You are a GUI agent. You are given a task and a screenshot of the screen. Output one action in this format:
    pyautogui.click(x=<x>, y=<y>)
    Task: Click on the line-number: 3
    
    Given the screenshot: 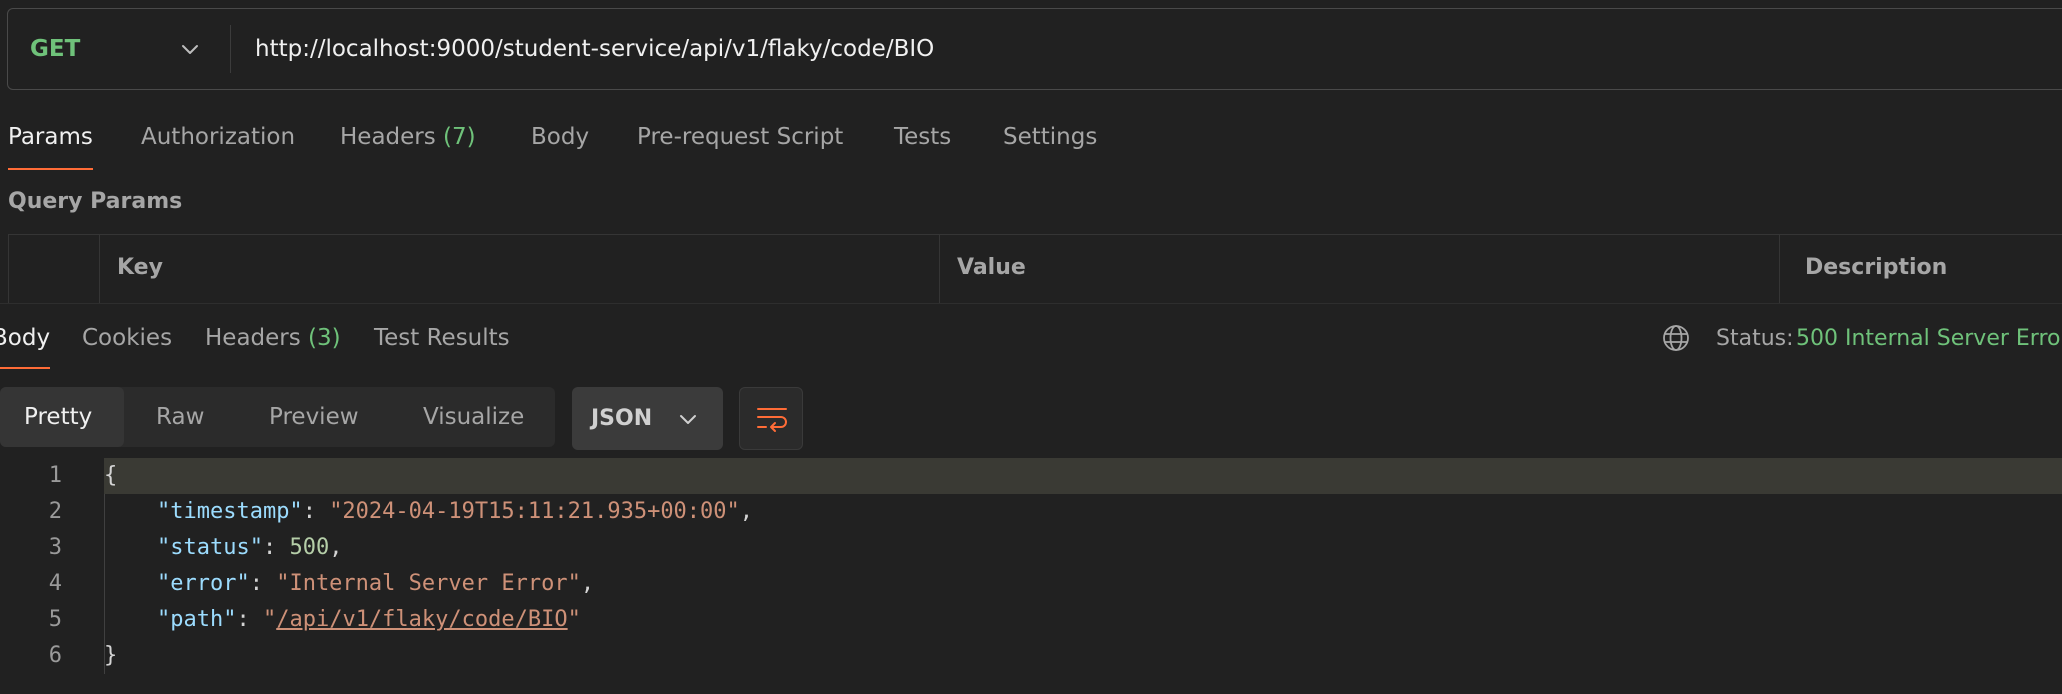 What is the action you would take?
    pyautogui.click(x=55, y=547)
    